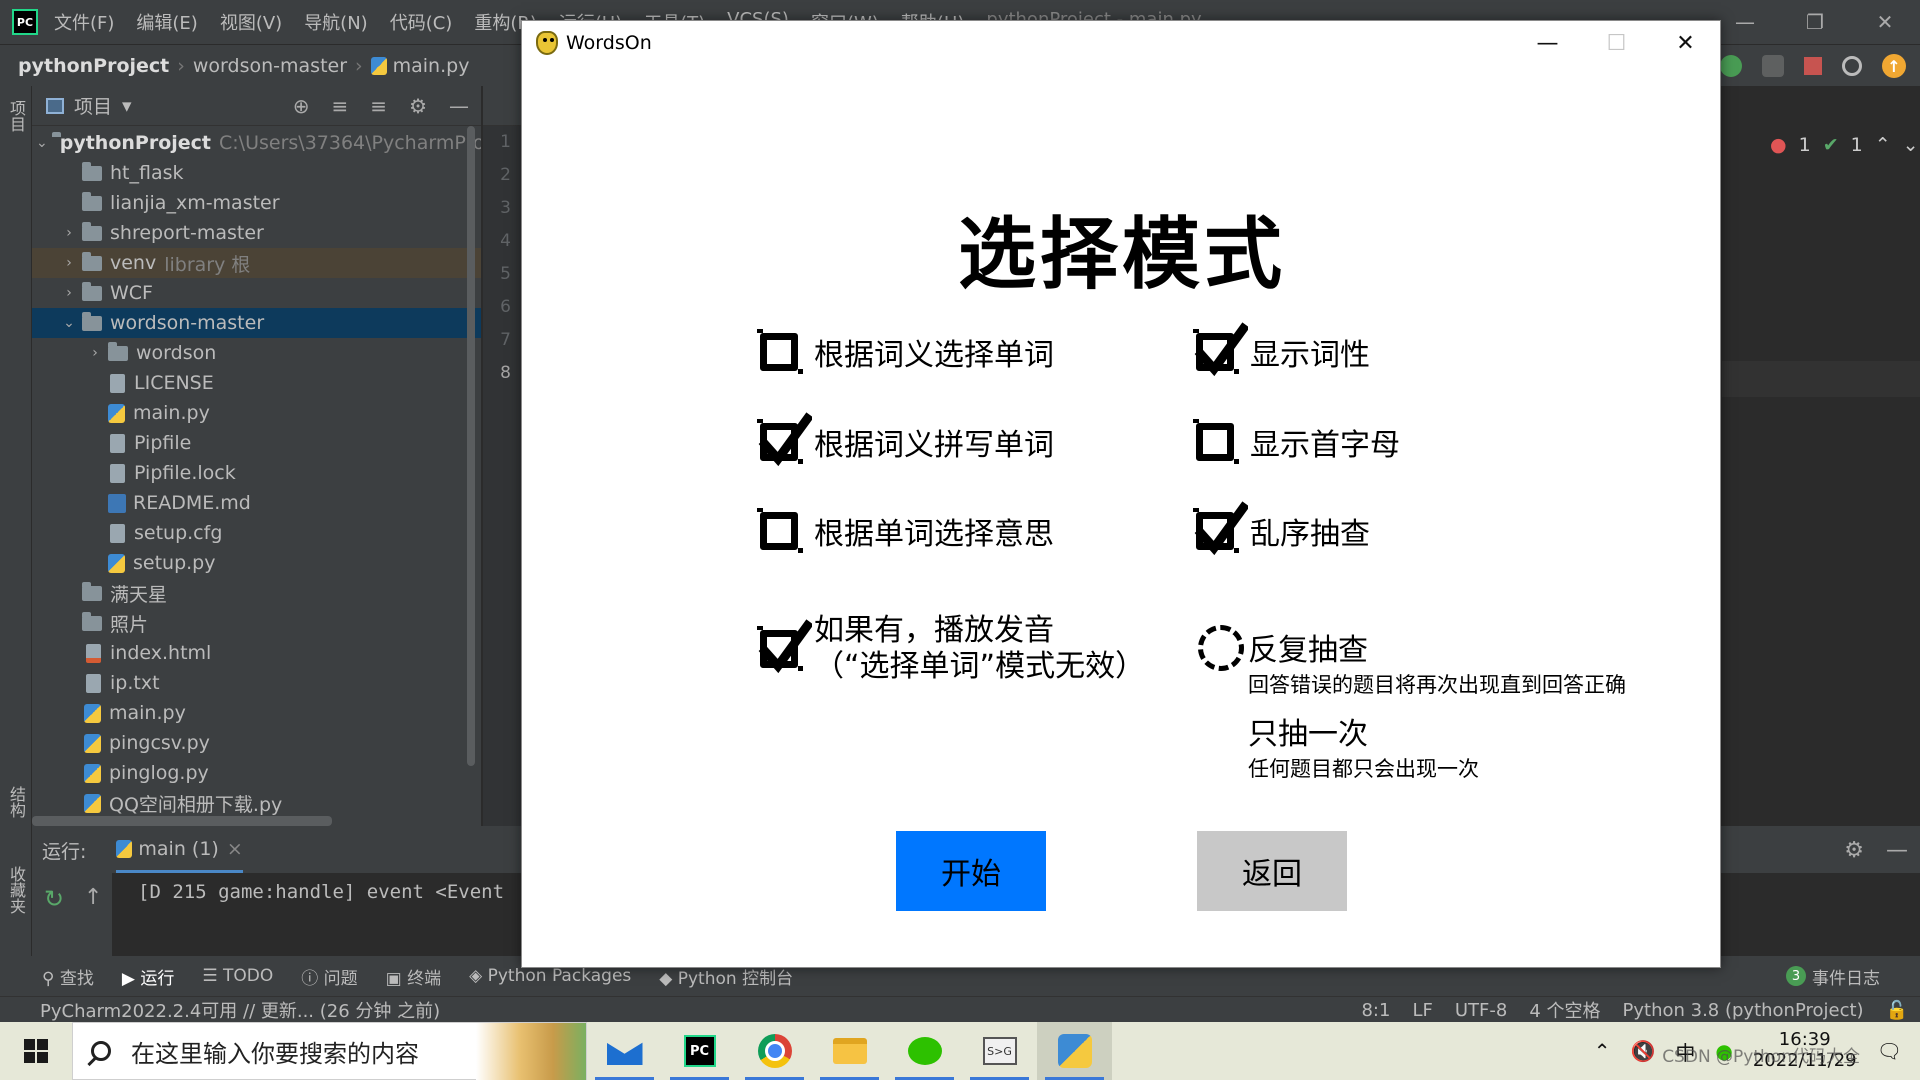  Describe the element at coordinates (301, 106) in the screenshot. I see `locate-icon: ⊕` at that location.